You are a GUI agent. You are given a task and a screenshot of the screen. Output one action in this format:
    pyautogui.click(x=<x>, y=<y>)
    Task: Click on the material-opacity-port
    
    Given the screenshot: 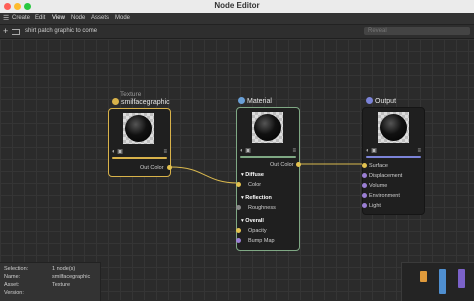 What is the action you would take?
    pyautogui.click(x=238, y=230)
    